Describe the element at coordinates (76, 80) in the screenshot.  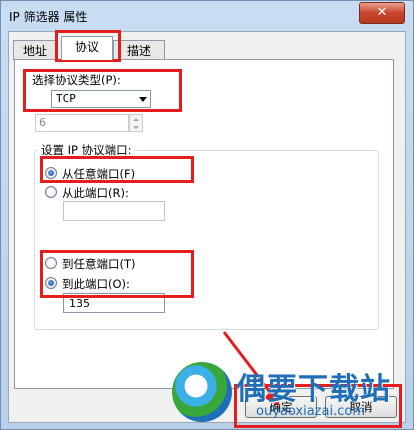
I see `protocol-type-label: 选择协议类型(P):` at that location.